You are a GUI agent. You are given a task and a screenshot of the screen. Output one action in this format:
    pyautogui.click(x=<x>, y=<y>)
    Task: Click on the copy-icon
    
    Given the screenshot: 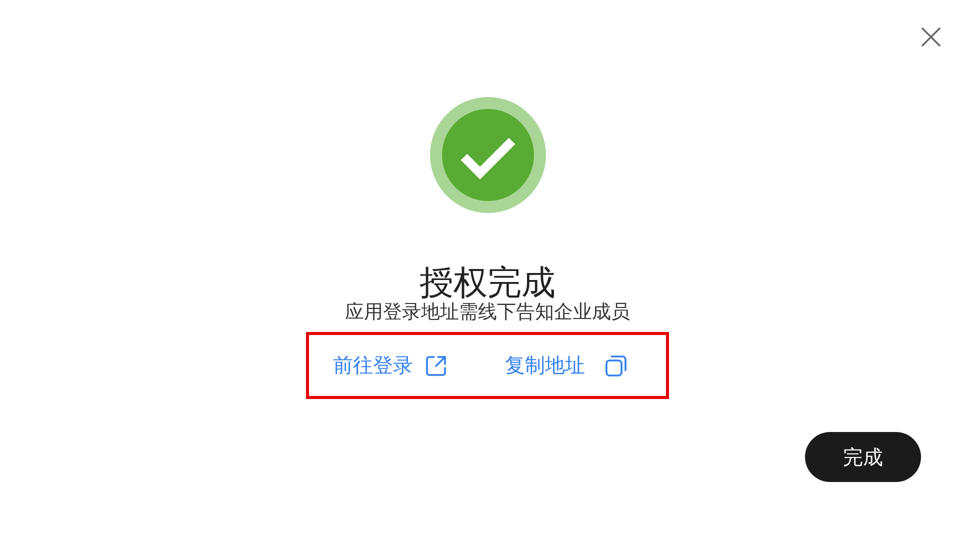 What is the action you would take?
    pyautogui.click(x=616, y=365)
    